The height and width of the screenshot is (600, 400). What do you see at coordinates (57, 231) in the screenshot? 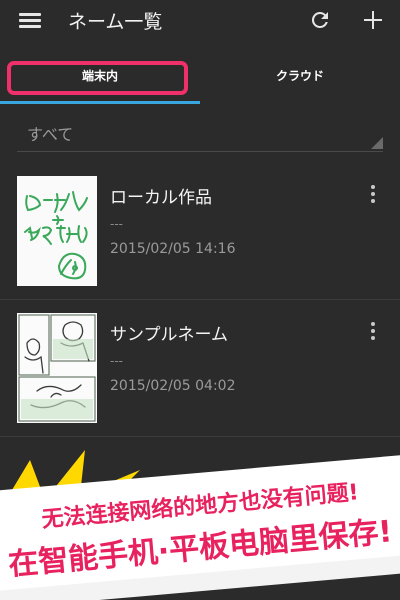
I see `local-work-thumbnail` at bounding box center [57, 231].